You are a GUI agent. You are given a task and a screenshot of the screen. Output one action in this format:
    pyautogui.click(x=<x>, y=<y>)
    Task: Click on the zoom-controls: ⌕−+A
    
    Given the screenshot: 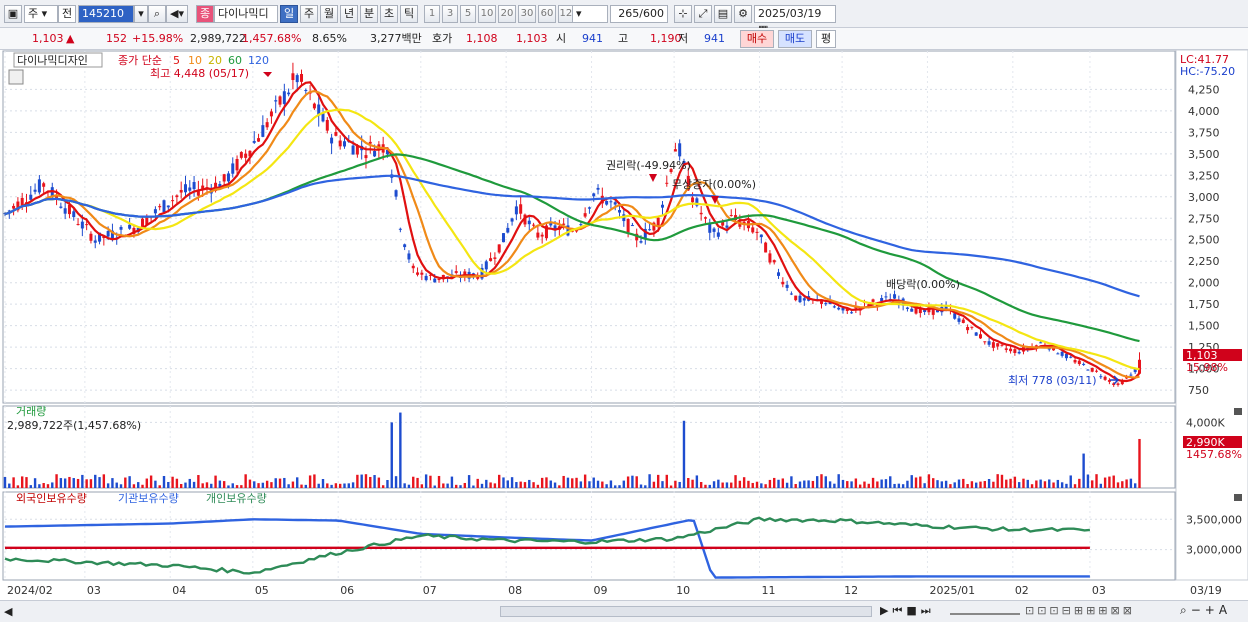 What is the action you would take?
    pyautogui.click(x=1205, y=610)
    